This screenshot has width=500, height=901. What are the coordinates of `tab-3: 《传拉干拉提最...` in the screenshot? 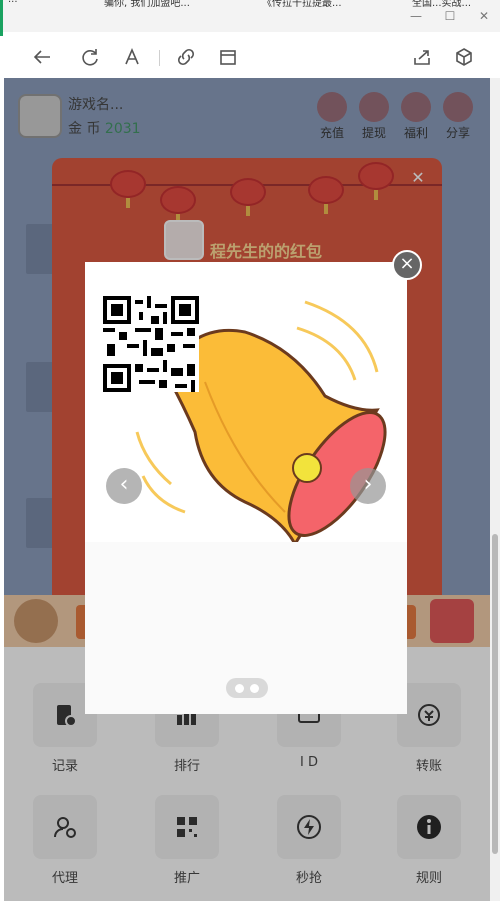 It's located at (327, 4).